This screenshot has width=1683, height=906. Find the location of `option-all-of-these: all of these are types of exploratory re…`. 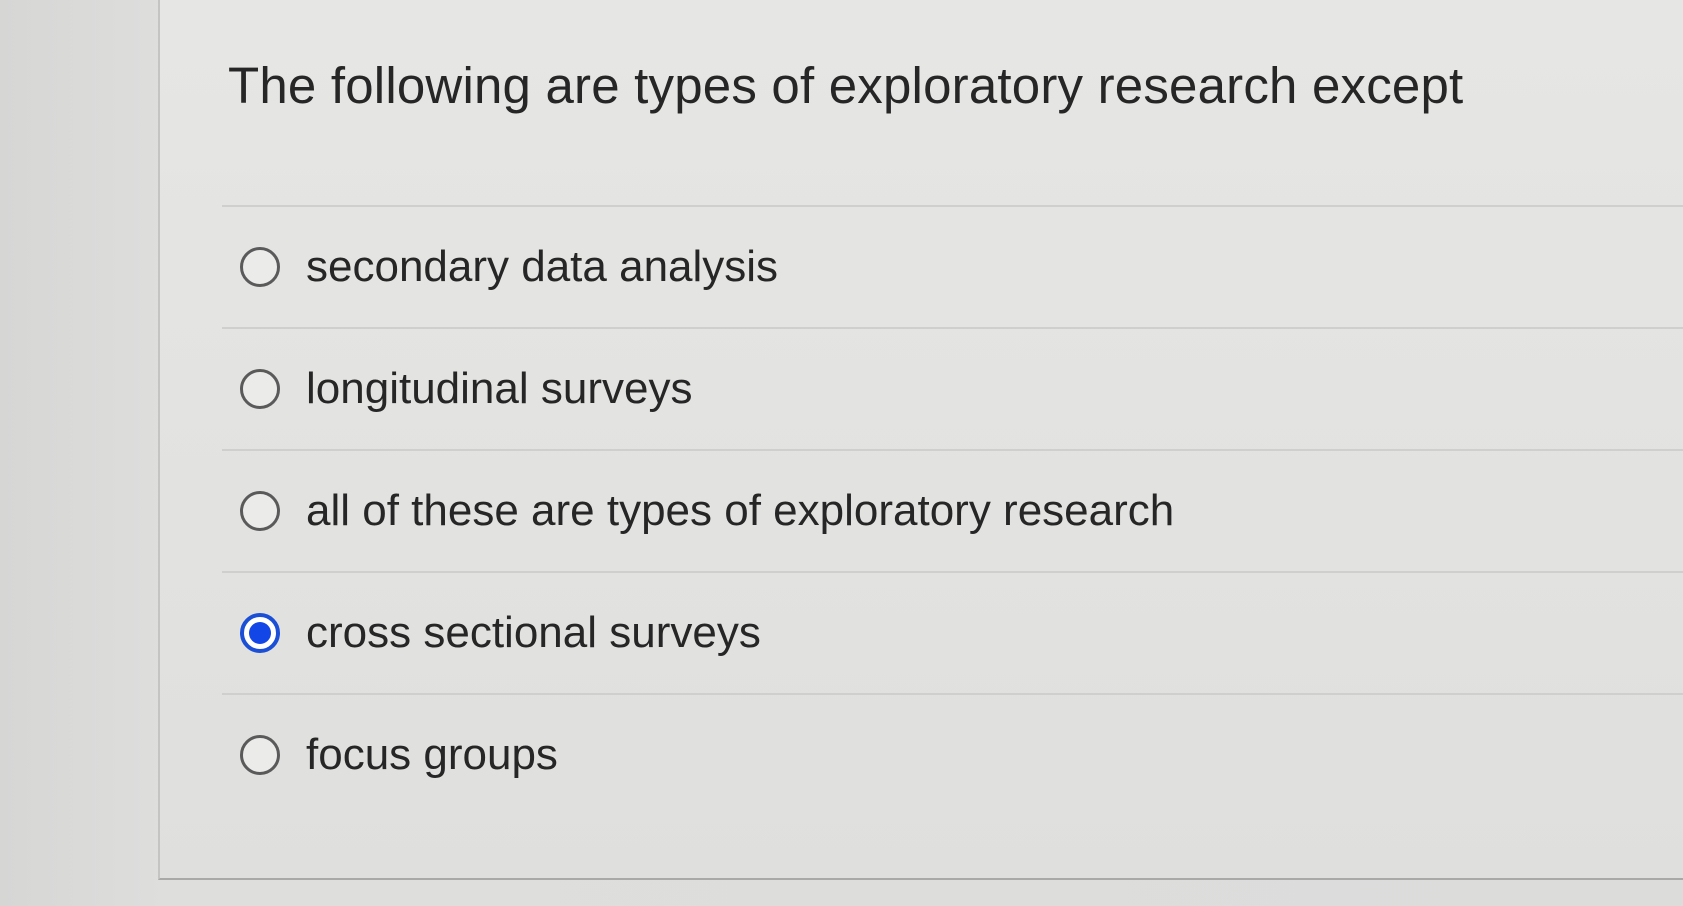

option-all-of-these: all of these are types of exploratory re… is located at coordinates (952, 510).